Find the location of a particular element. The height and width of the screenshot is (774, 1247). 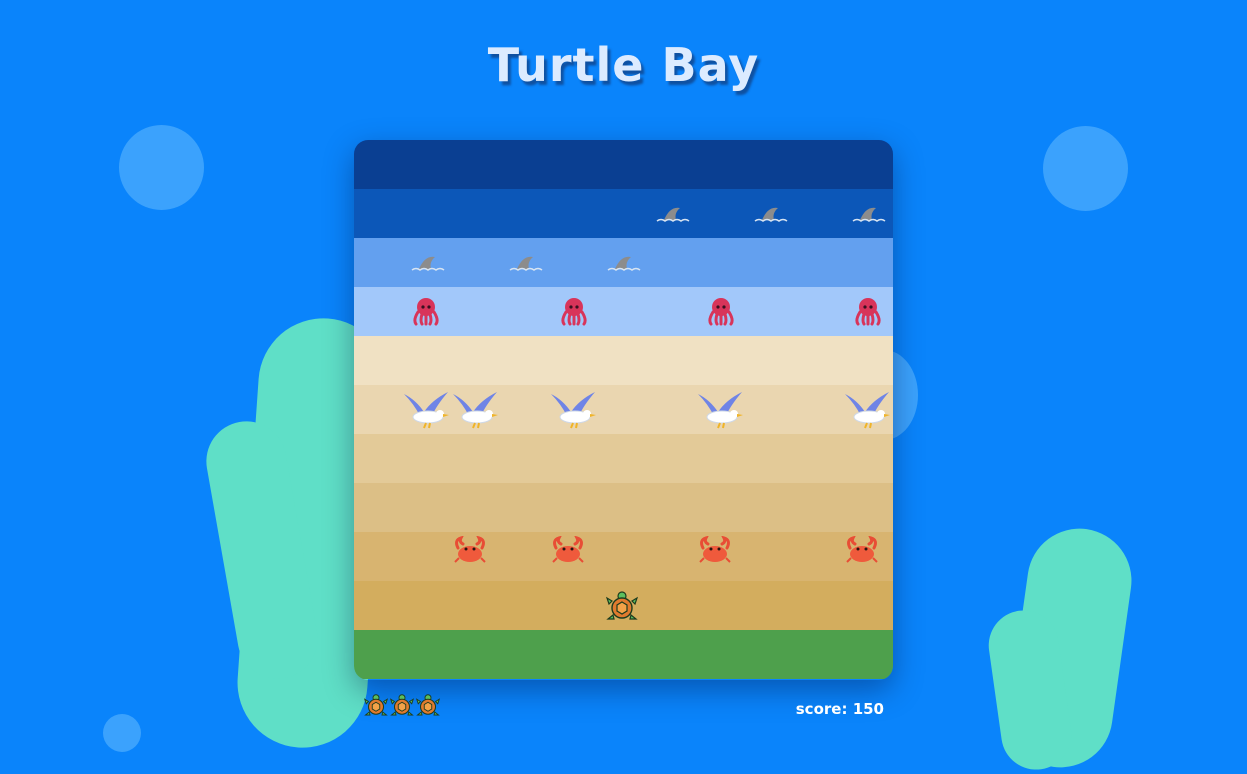

score-label: score: is located at coordinates (821, 709).